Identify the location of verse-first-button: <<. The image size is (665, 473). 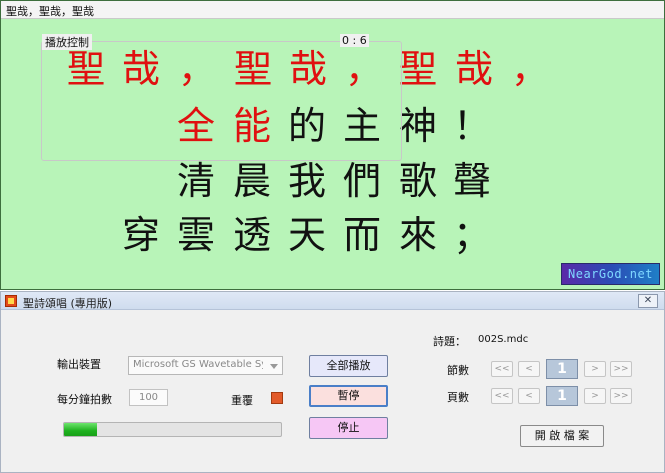
(502, 369).